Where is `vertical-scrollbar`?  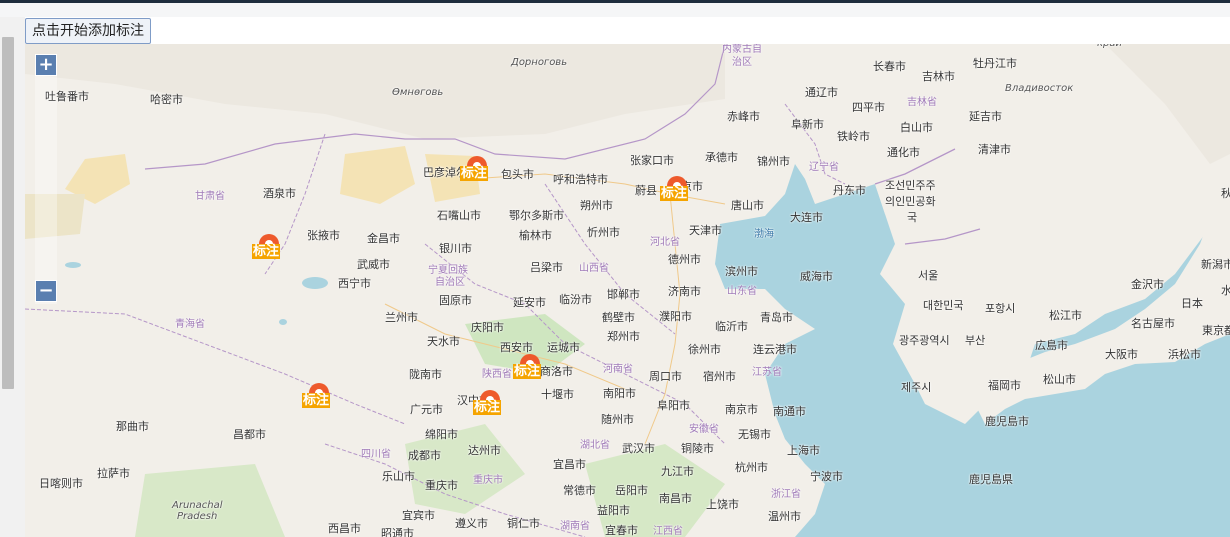
vertical-scrollbar is located at coordinates (8, 213).